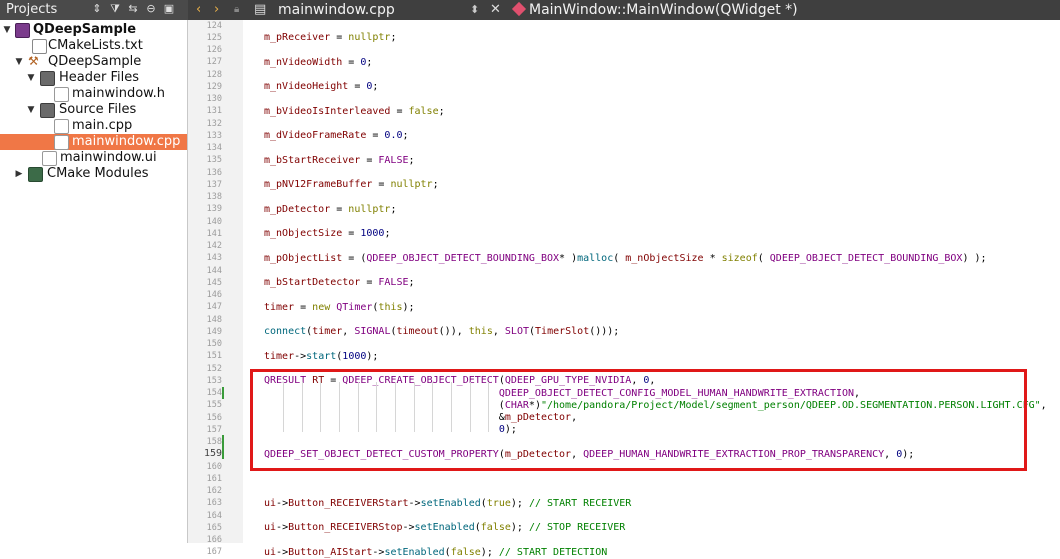 The image size is (1060, 559). I want to click on line-number: 166, so click(214, 540).